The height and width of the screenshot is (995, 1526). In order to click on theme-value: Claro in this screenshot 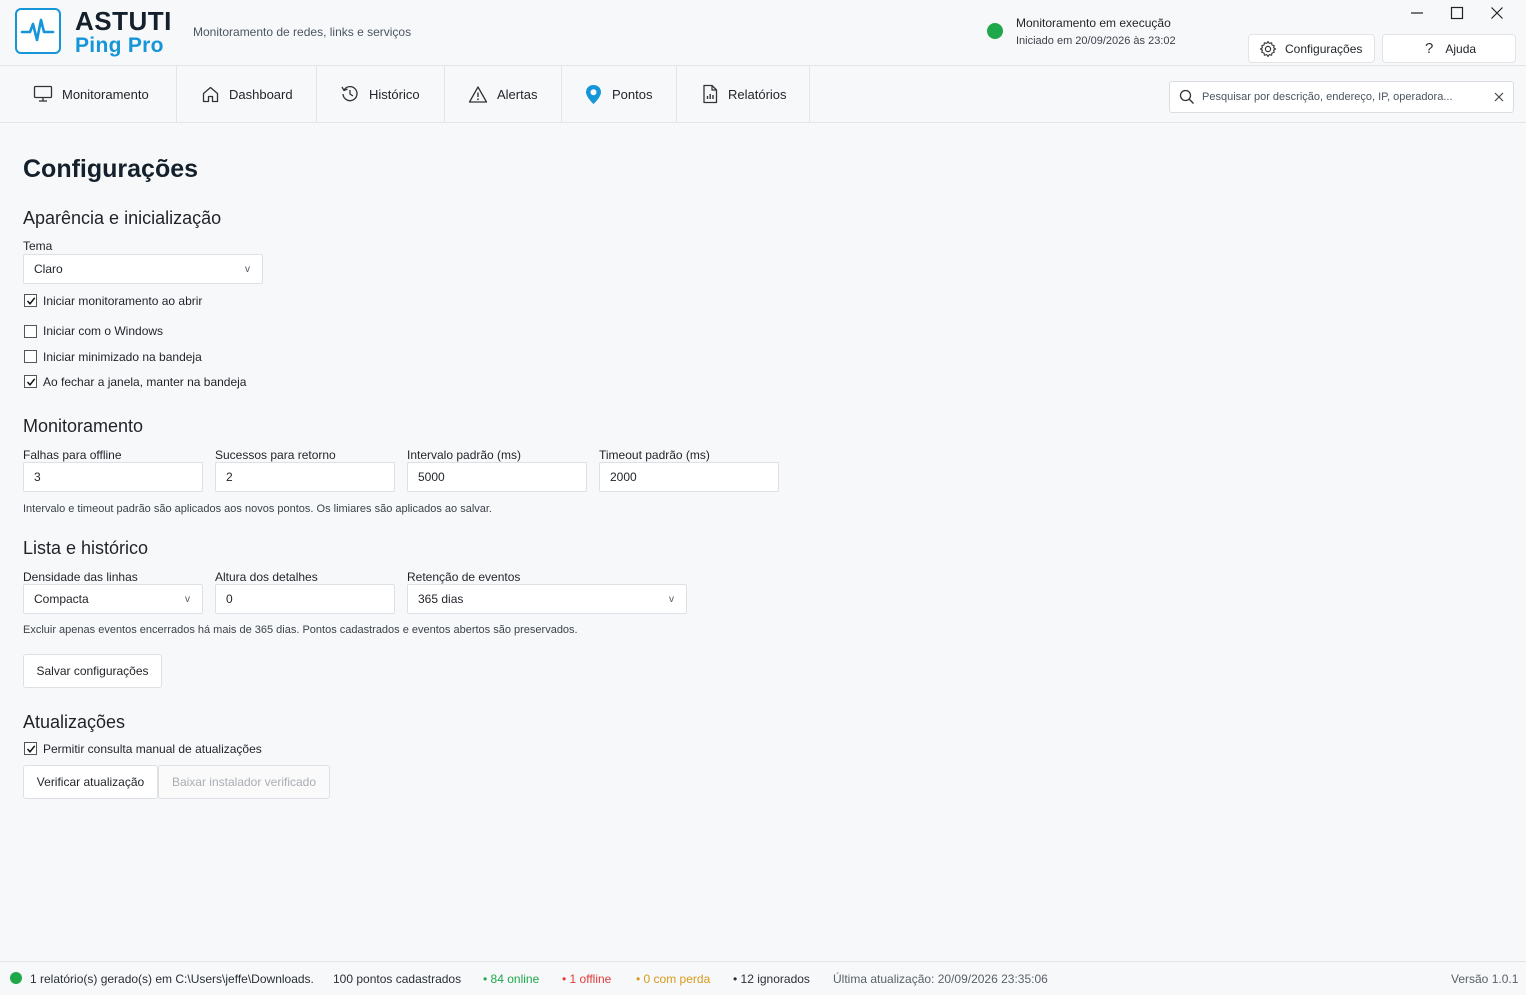, I will do `click(48, 269)`.